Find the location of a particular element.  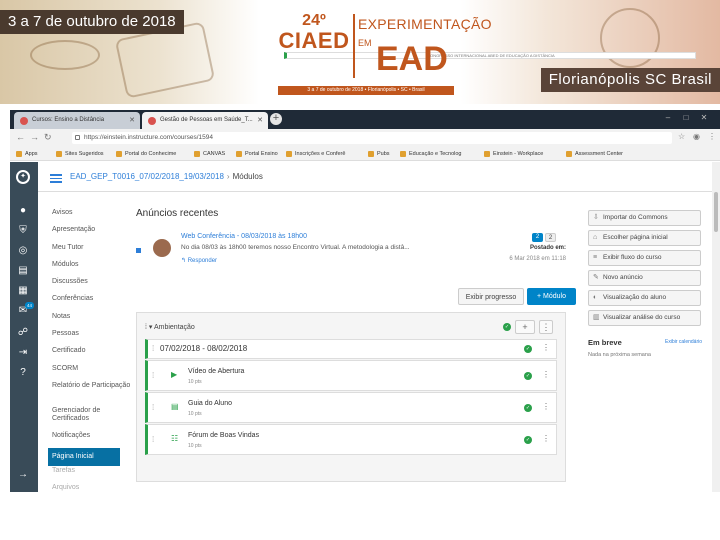

collapse-nav-icon: → is located at coordinates (23, 475).